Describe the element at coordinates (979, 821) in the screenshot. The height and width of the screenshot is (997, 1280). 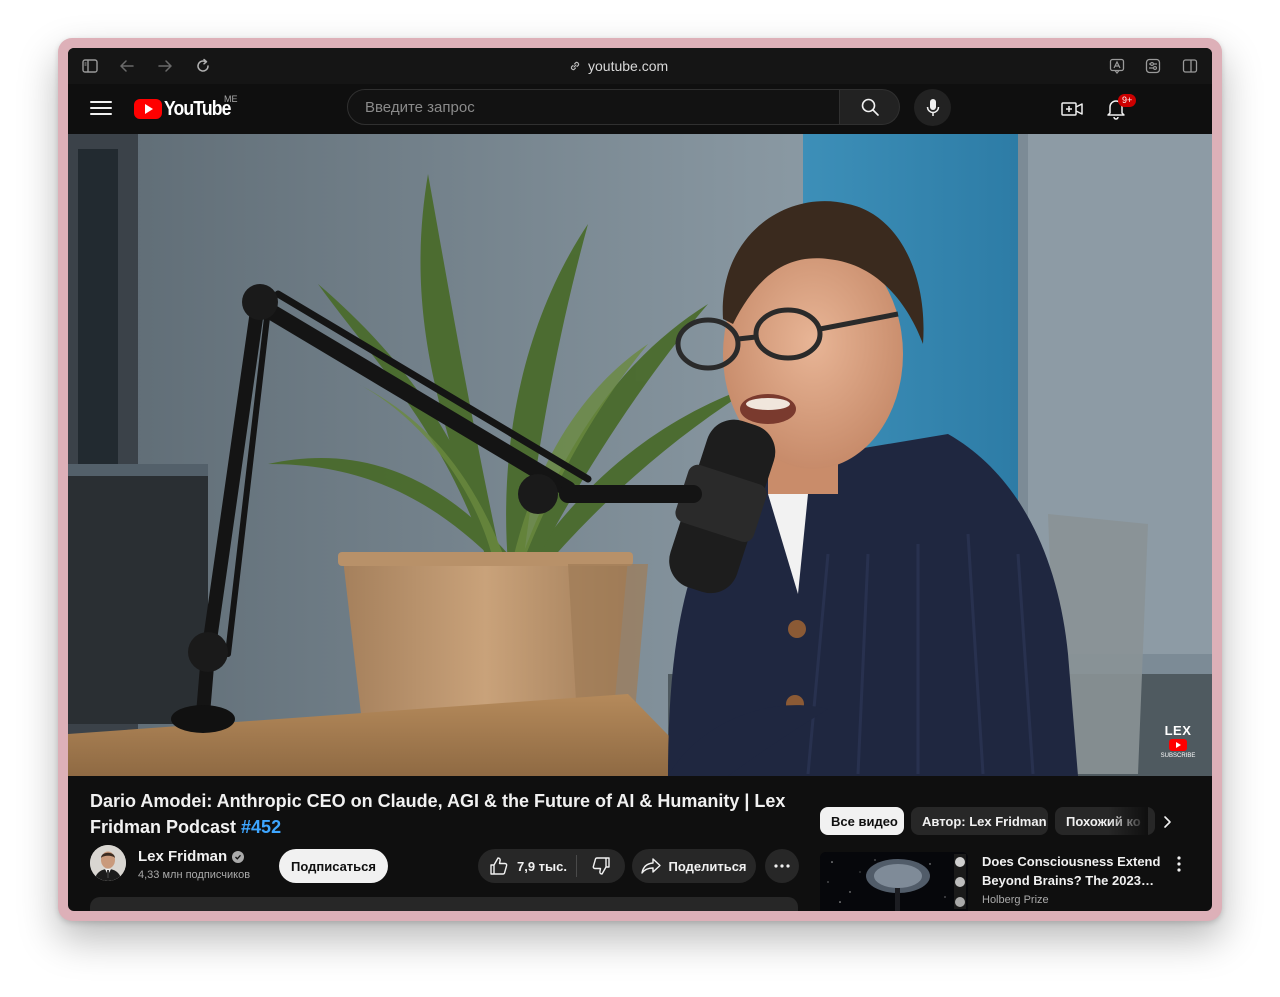
I see `chip-author: Автор: Lex Fridman` at that location.